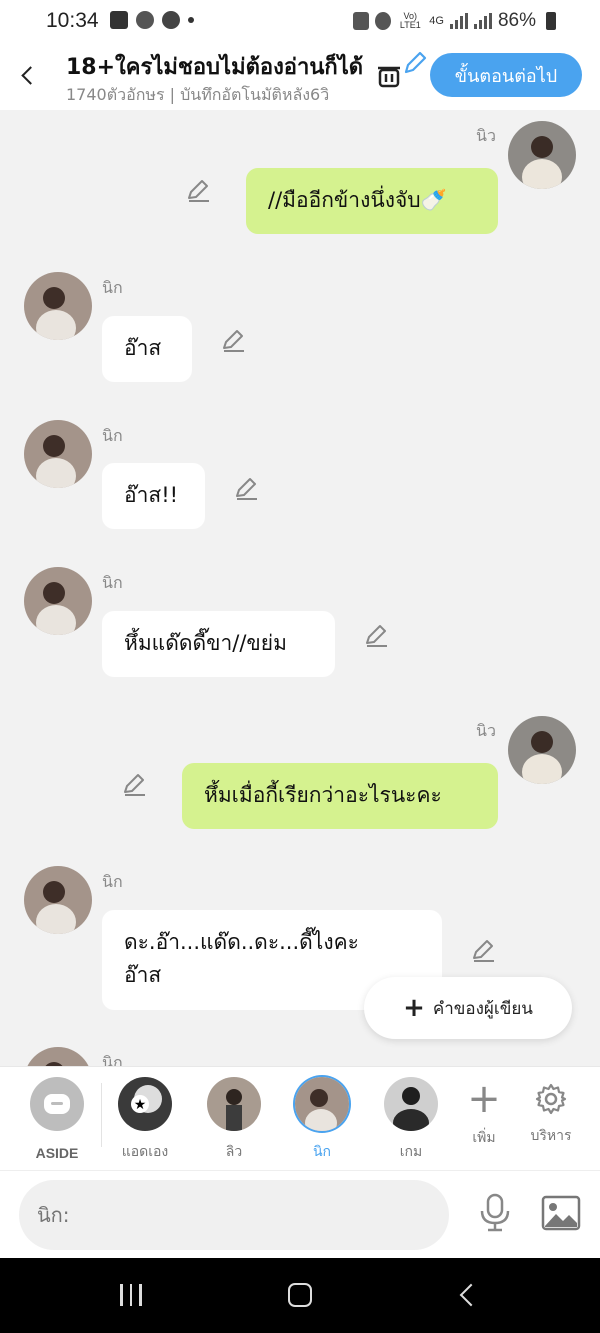 Image resolution: width=600 pixels, height=1333 pixels. What do you see at coordinates (389, 75) in the screenshot?
I see `trash-icon` at bounding box center [389, 75].